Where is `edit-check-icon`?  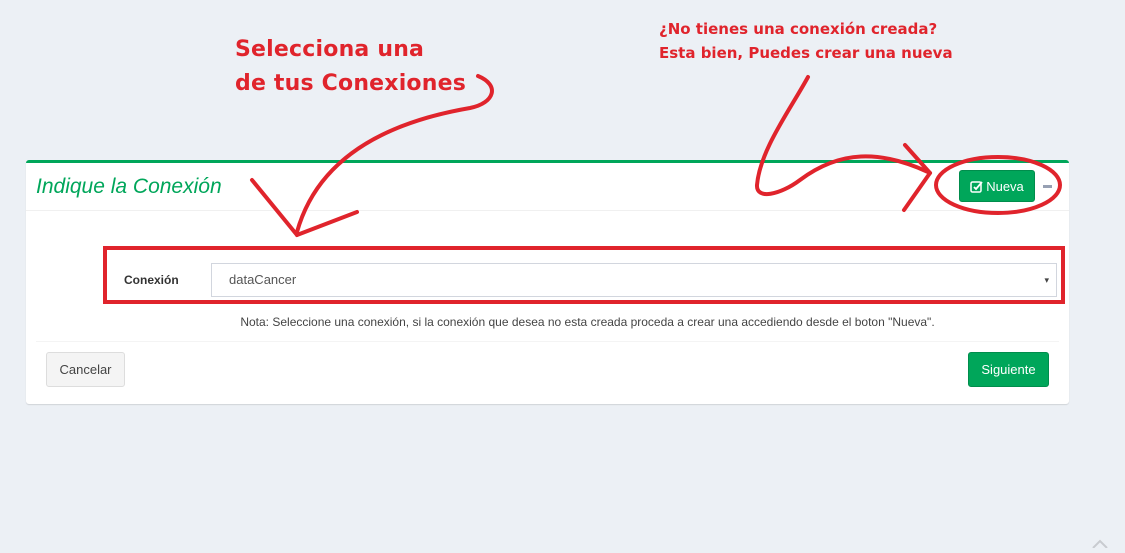 edit-check-icon is located at coordinates (977, 186).